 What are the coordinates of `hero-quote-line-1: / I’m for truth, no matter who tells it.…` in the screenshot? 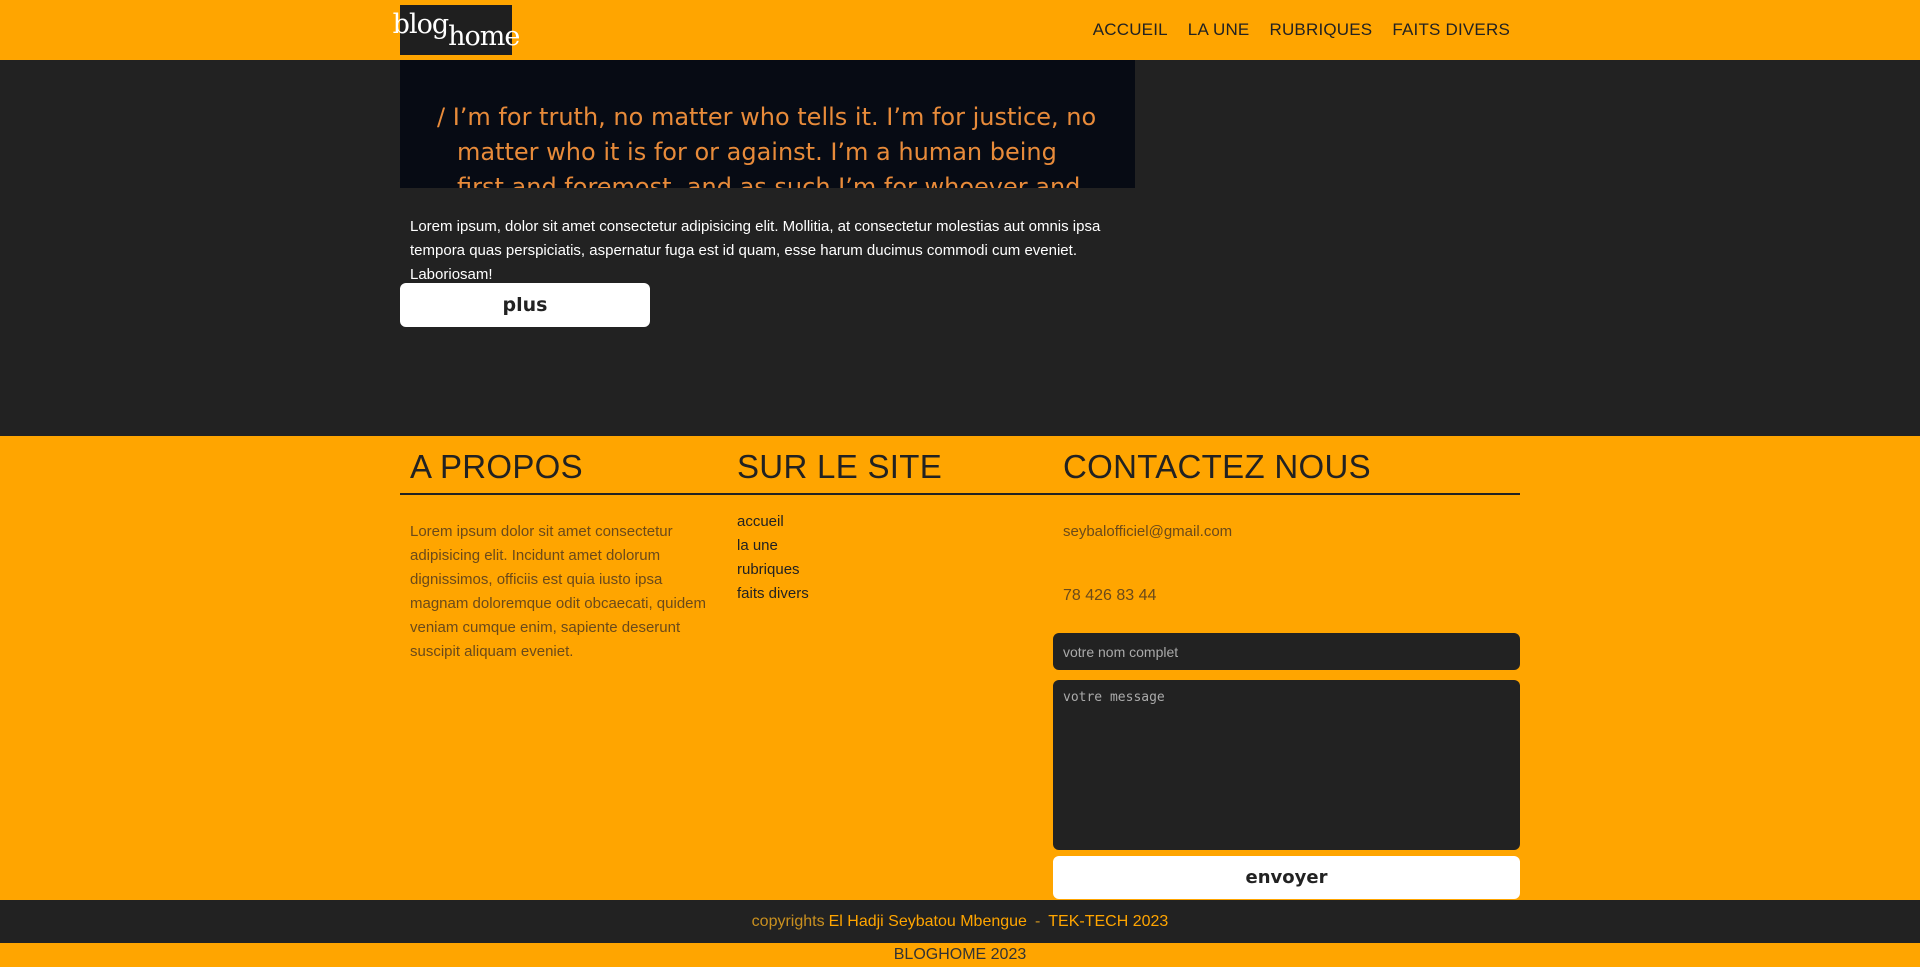 It's located at (767, 117).